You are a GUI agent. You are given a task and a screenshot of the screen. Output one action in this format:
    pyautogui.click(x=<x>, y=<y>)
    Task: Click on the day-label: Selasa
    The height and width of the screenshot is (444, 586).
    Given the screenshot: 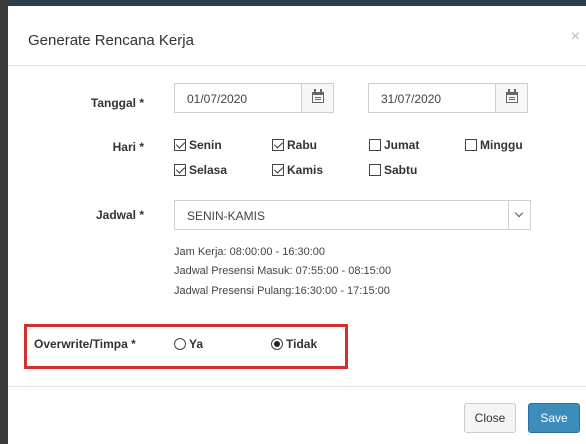 What is the action you would take?
    pyautogui.click(x=208, y=170)
    